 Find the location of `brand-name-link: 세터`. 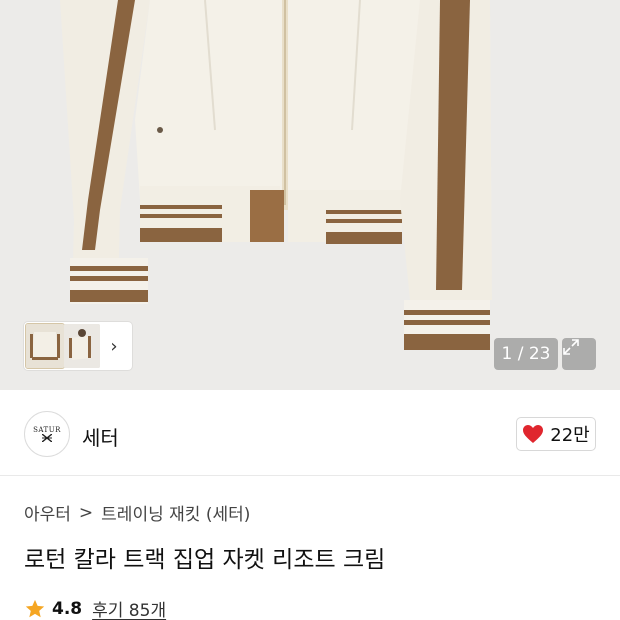

brand-name-link: 세터 is located at coordinates (100, 436).